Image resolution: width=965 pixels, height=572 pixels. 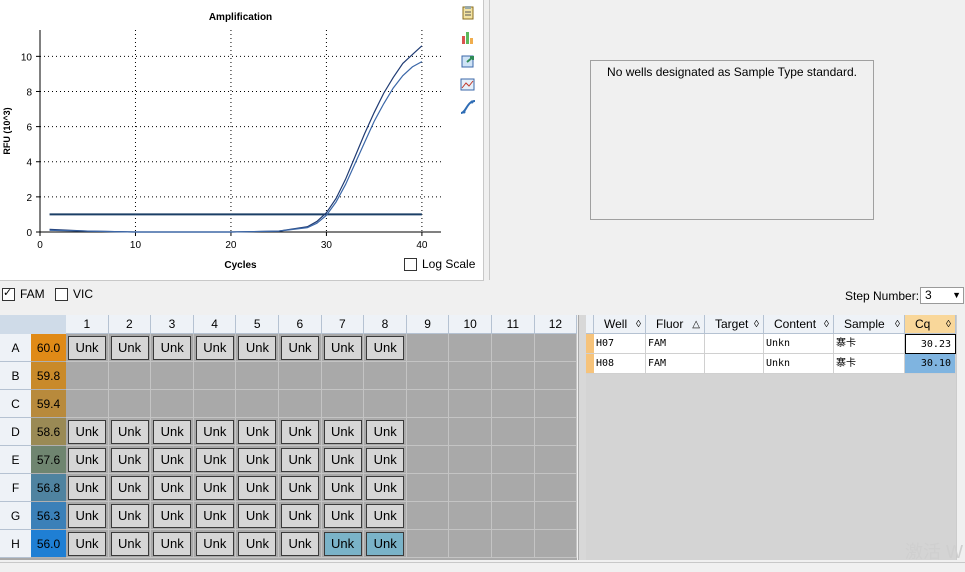 What do you see at coordinates (61, 294) in the screenshot?
I see `vic-checkbox` at bounding box center [61, 294].